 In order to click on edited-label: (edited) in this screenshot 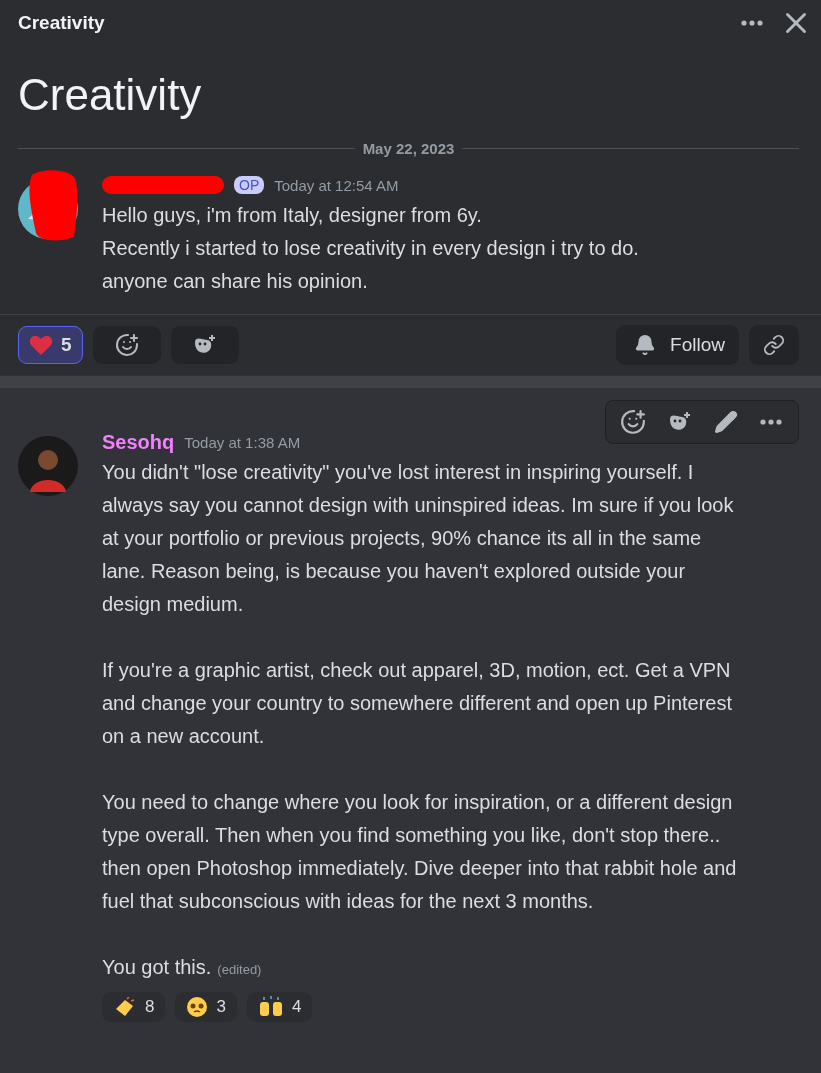, I will do `click(239, 969)`.